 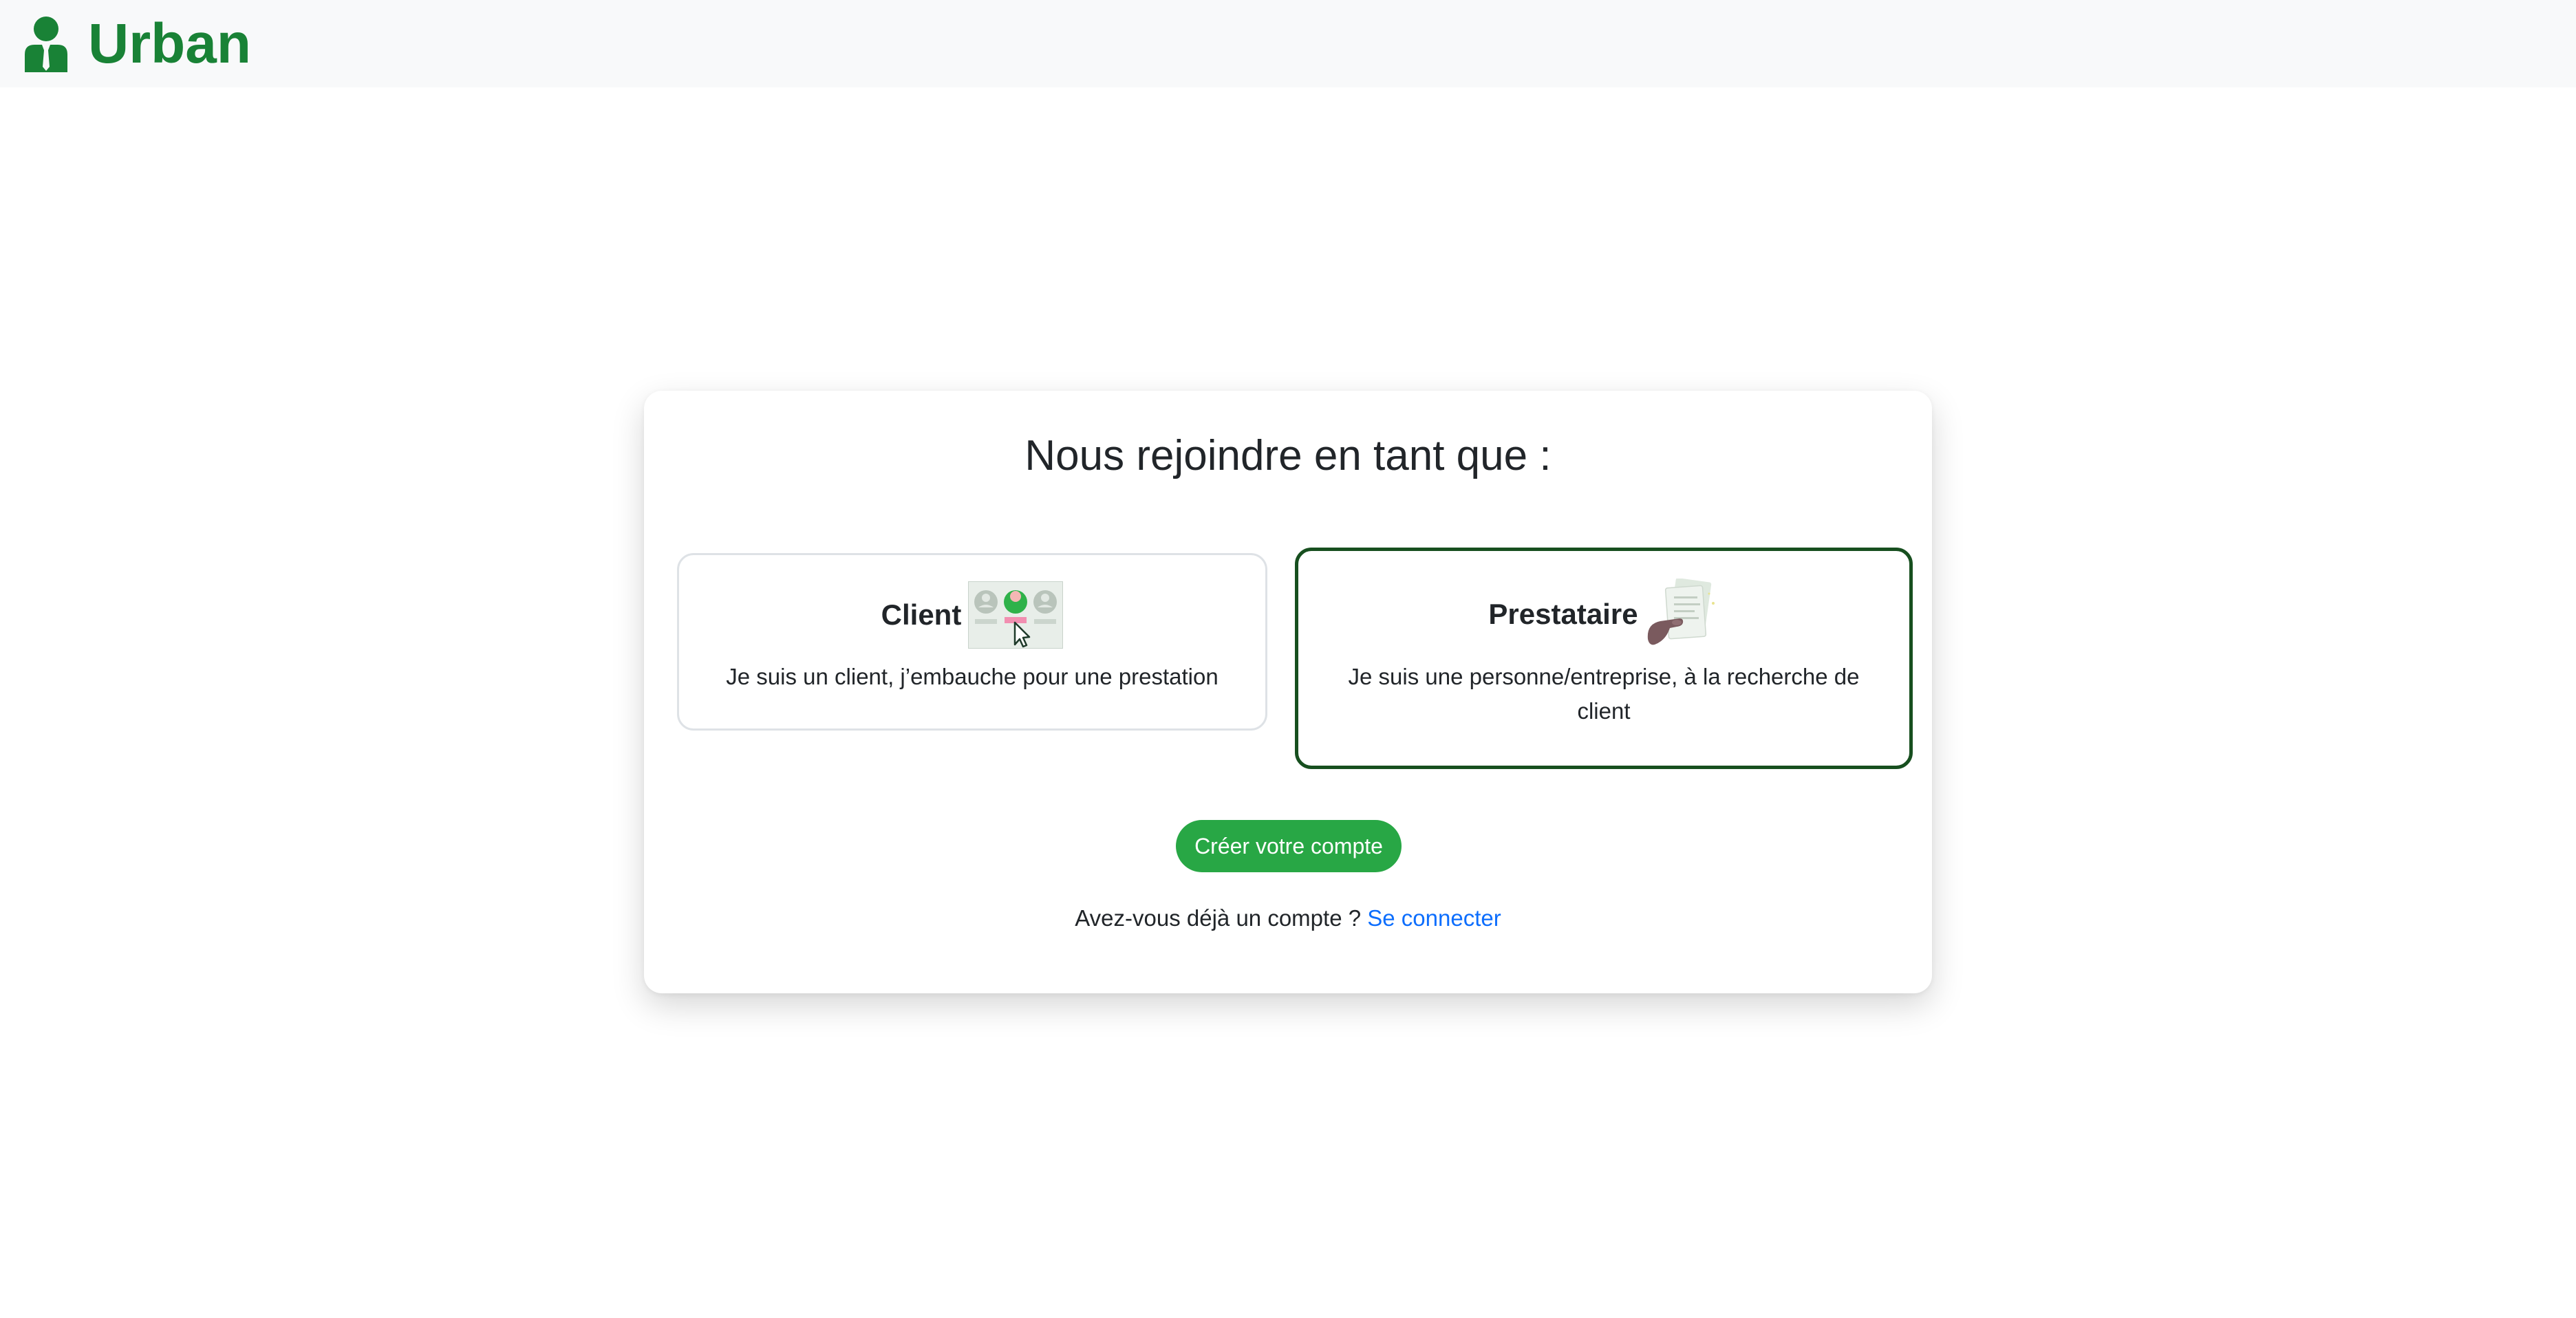 I want to click on login-prompt-line: Avez-vous déjà un compte ? Se connecter, so click(x=1288, y=918).